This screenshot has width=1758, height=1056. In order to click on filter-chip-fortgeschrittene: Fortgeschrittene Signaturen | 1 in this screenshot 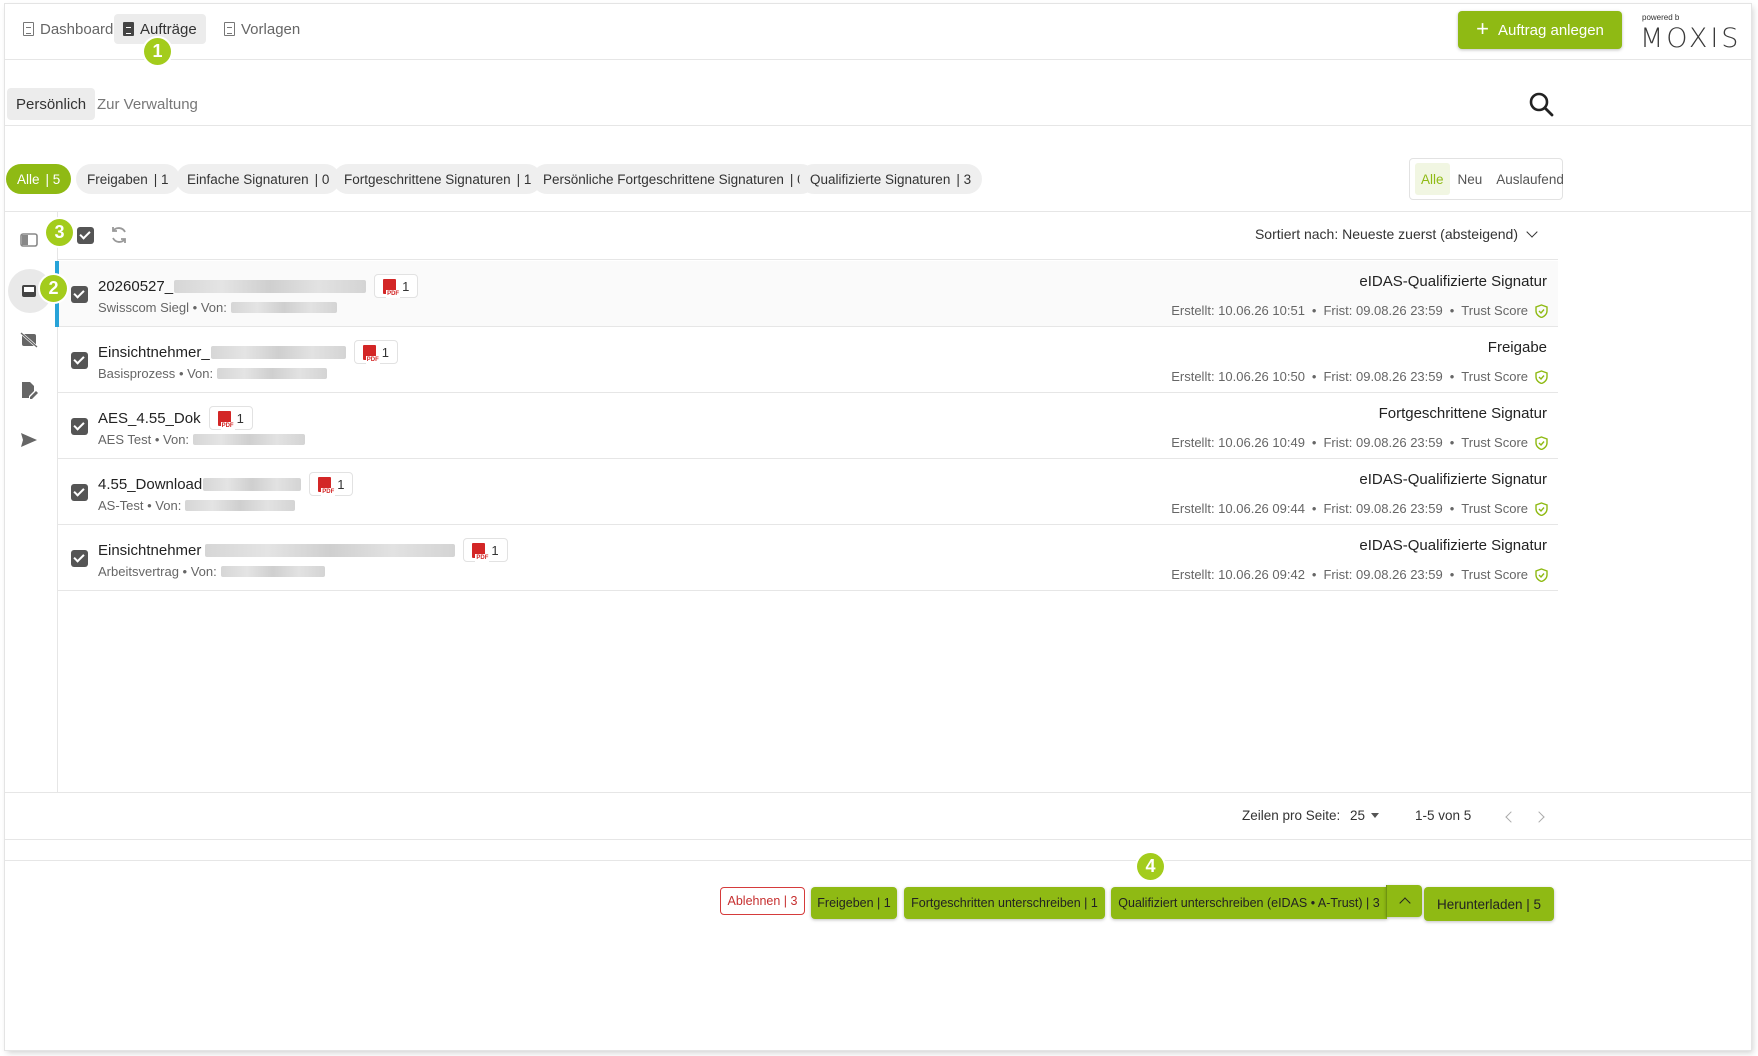, I will do `click(438, 179)`.